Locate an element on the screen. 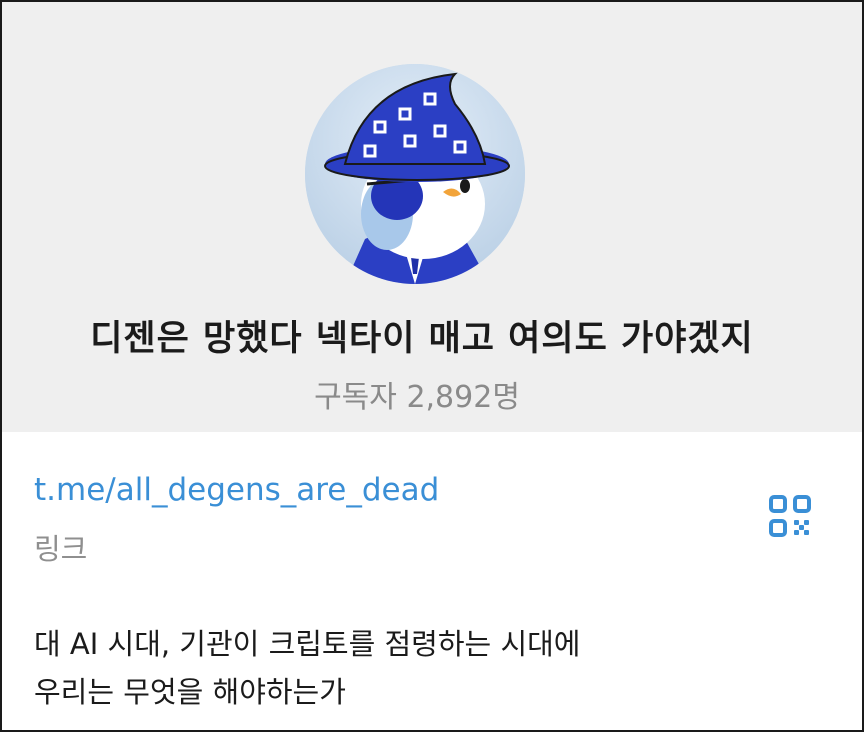 This screenshot has width=864, height=732. qr-code-icon is located at coordinates (790, 516).